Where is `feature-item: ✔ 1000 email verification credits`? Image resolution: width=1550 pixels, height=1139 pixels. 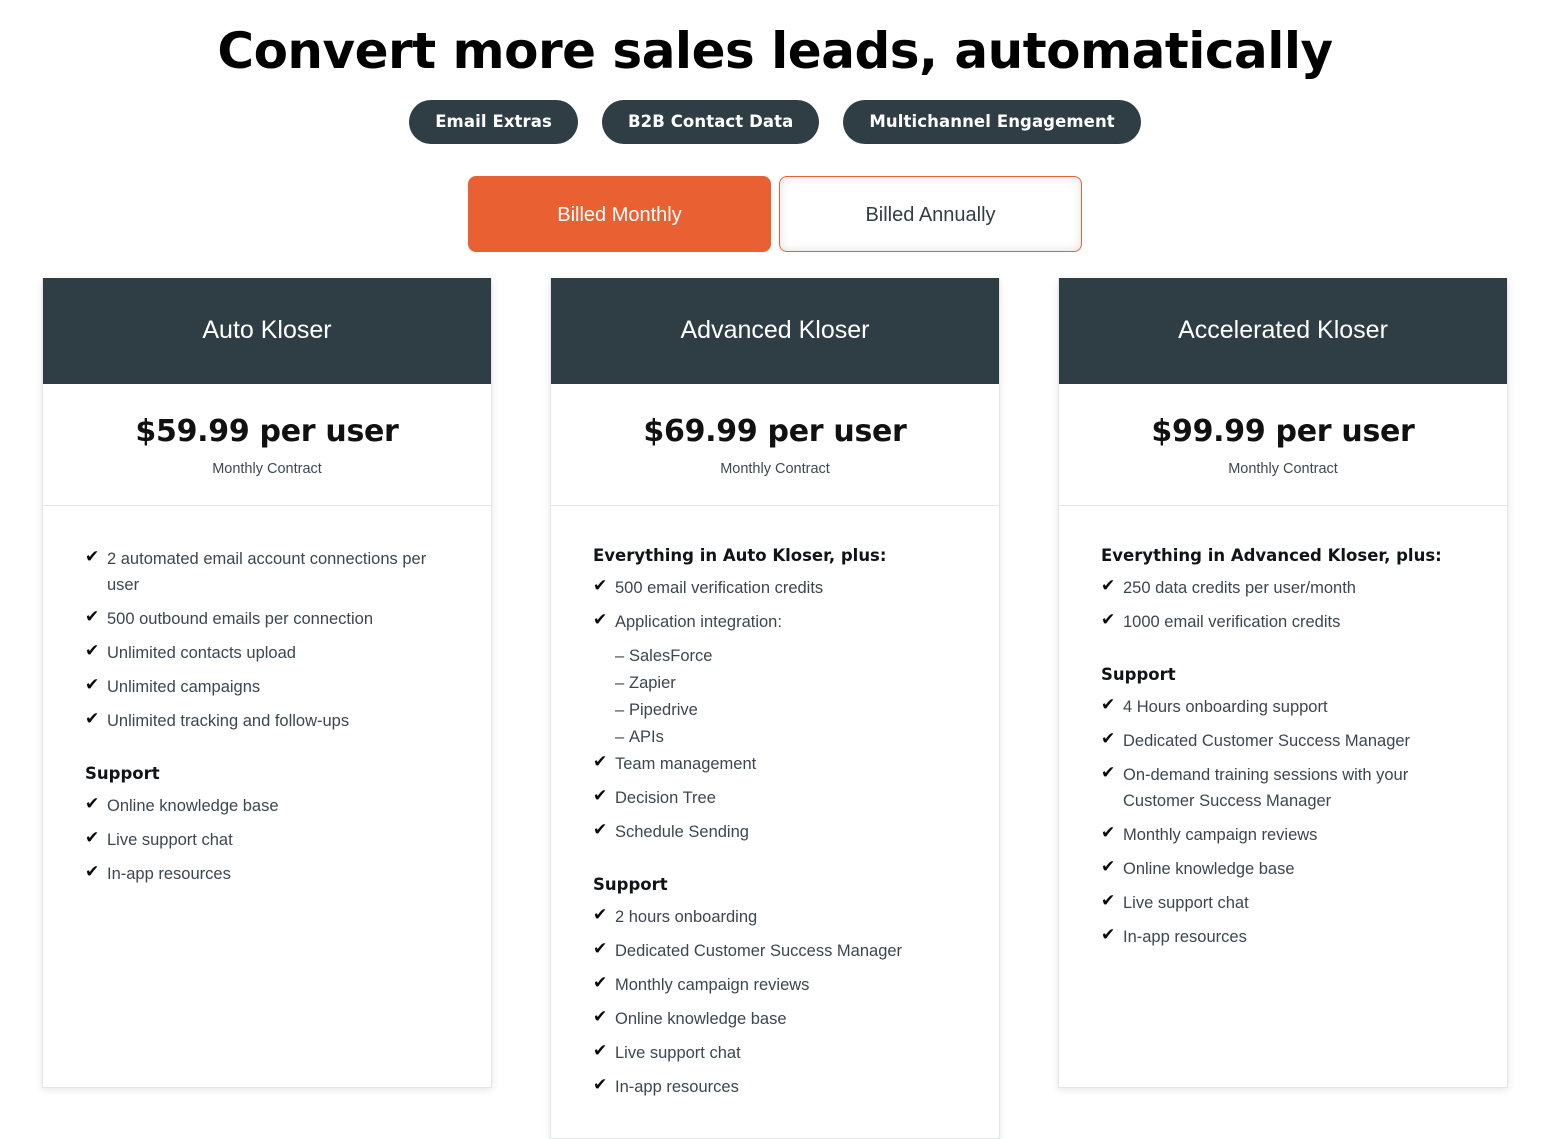
feature-item: ✔ 1000 email verification credits is located at coordinates (1287, 622).